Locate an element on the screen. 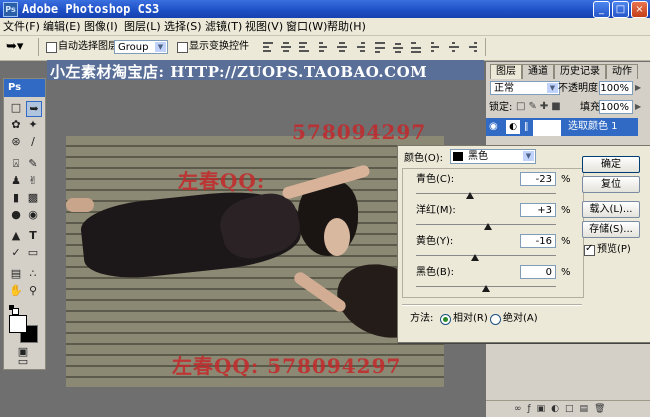  auto-select-dropdown: Group ▼ is located at coordinates (141, 47).